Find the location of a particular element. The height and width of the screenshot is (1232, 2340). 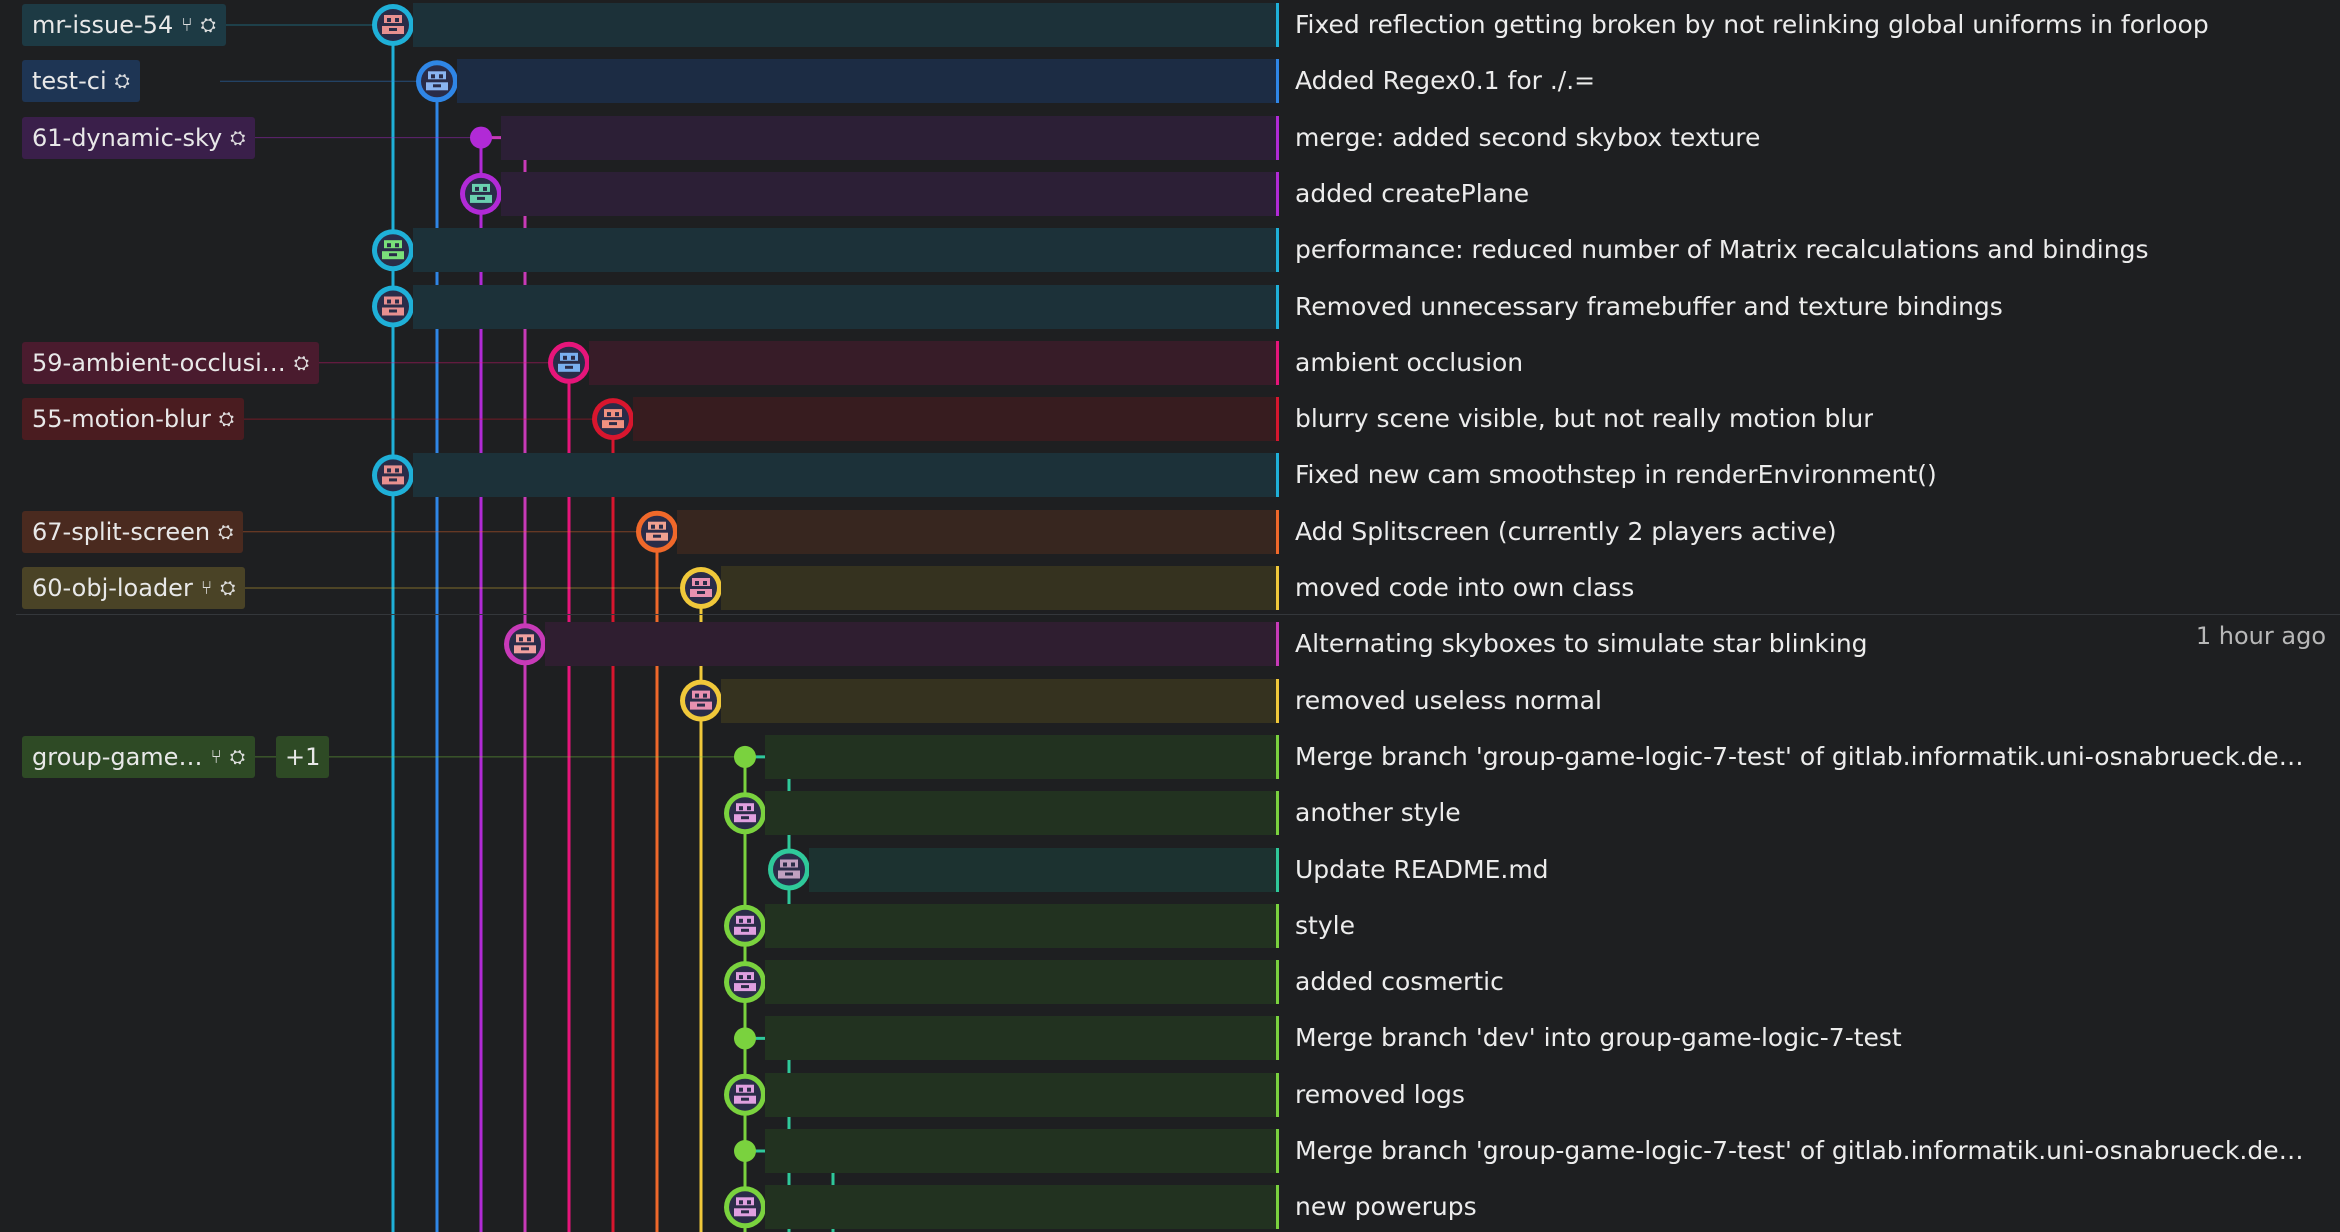

branch-name: 60-obj-loader is located at coordinates (112, 588).